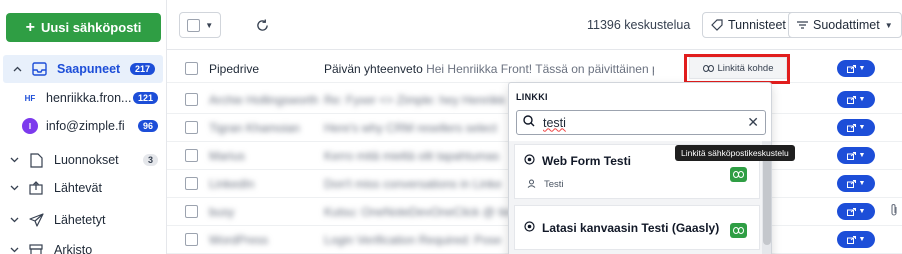 The width and height of the screenshot is (902, 254). What do you see at coordinates (645, 123) in the screenshot?
I see `search-value: testi` at bounding box center [645, 123].